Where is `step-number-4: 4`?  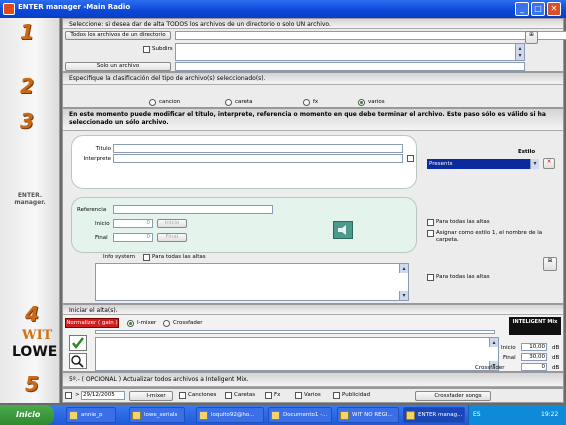
step-number-4: 4 is located at coordinates (32, 314).